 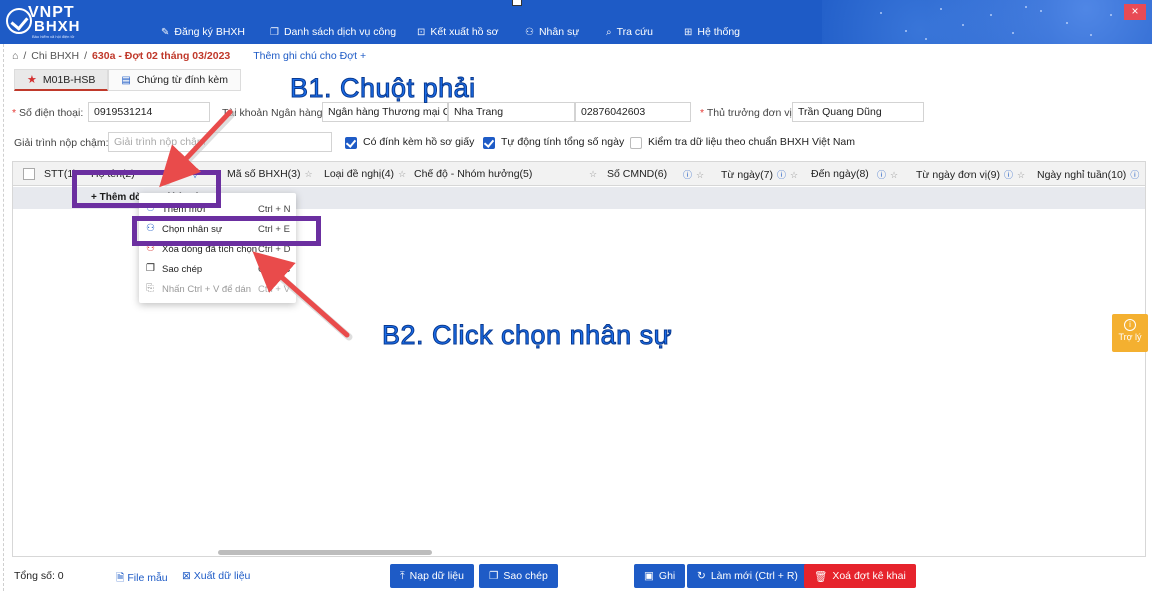 What do you see at coordinates (256, 225) in the screenshot?
I see `annotation-arrows` at bounding box center [256, 225].